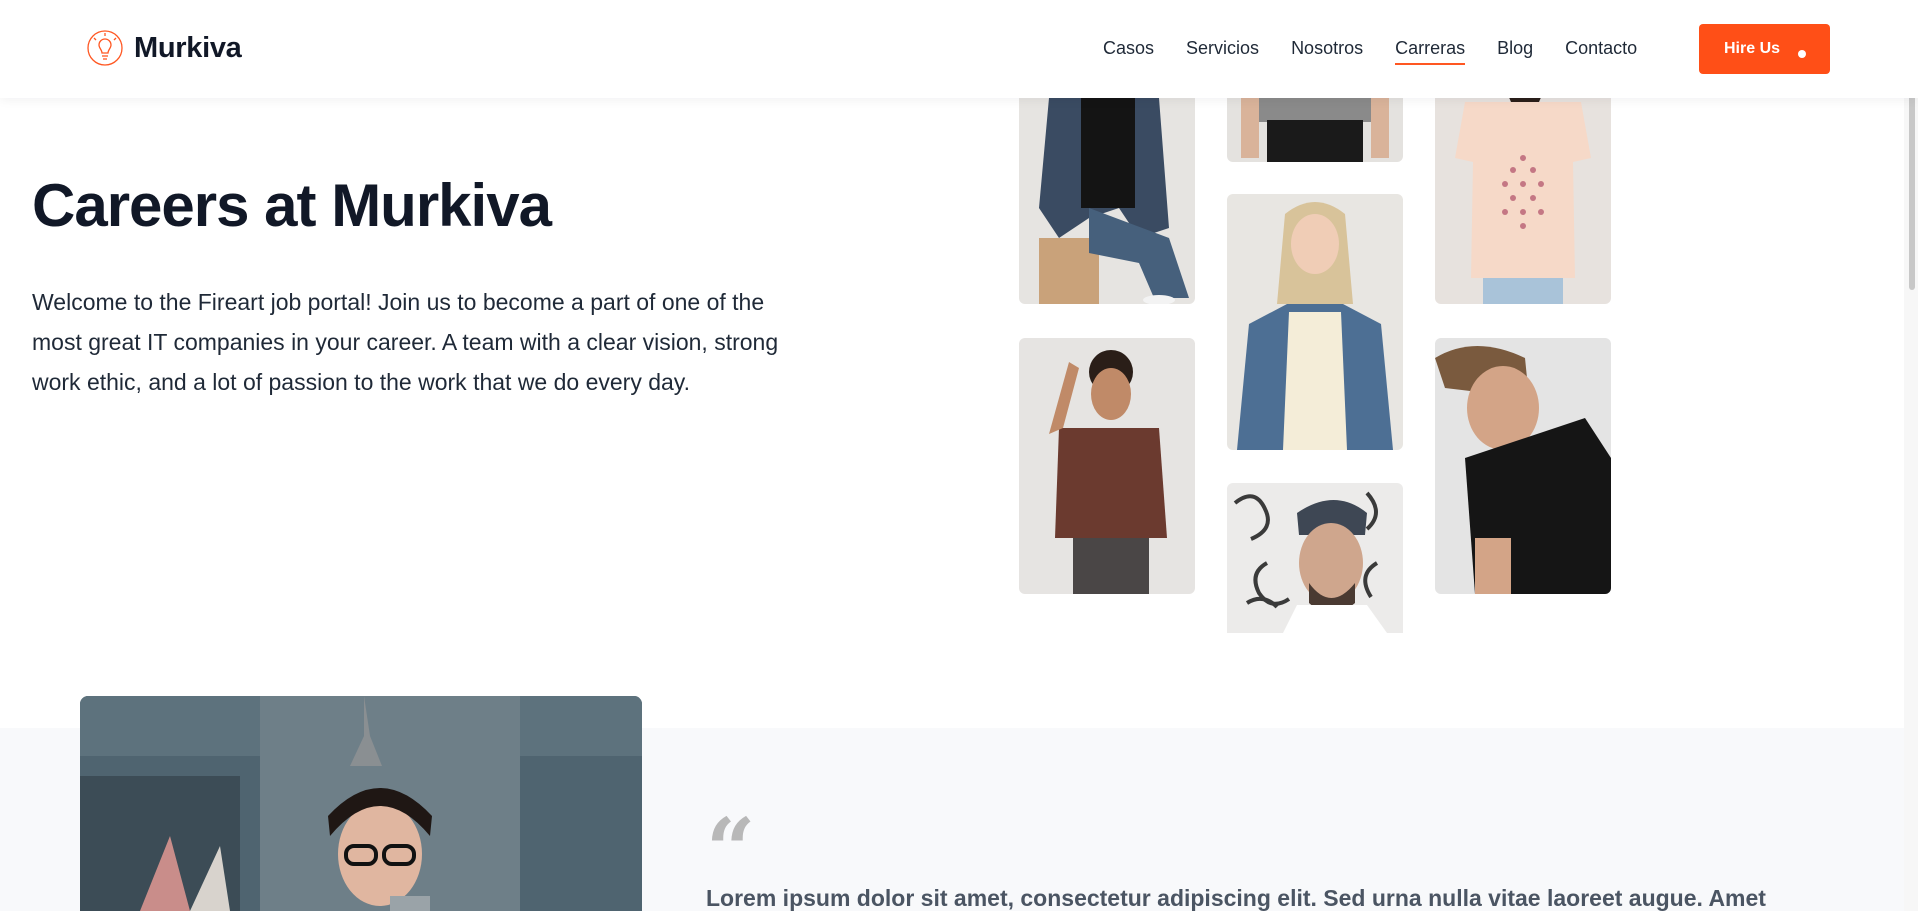  Describe the element at coordinates (361, 803) in the screenshot. I see `office-photo` at that location.